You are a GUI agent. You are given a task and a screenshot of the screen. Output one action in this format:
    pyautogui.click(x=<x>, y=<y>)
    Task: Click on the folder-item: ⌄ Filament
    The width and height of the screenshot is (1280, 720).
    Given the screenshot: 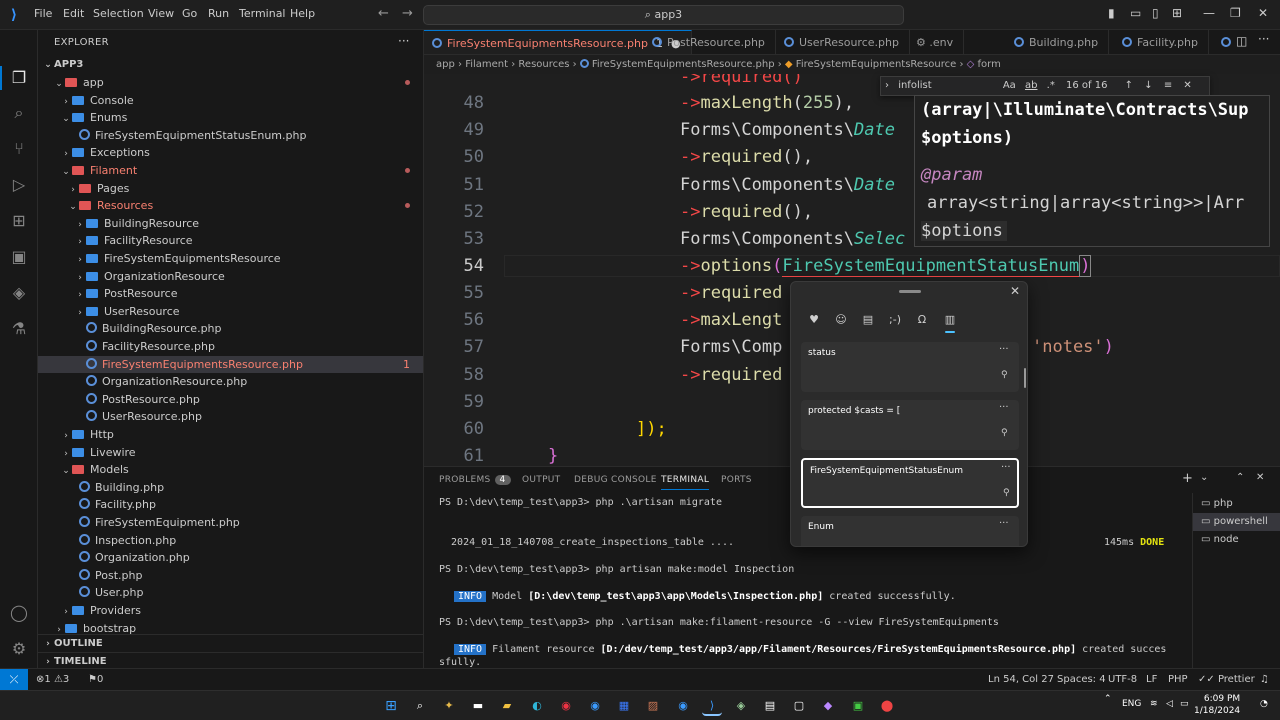 What is the action you would take?
    pyautogui.click(x=230, y=171)
    